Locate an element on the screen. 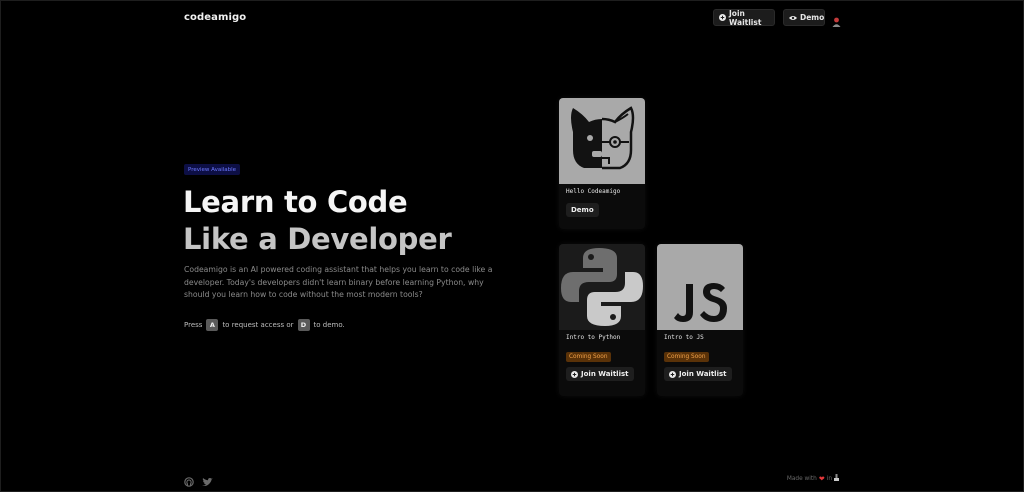 The height and width of the screenshot is (492, 1024). course-title: Intro to JS is located at coordinates (684, 337).